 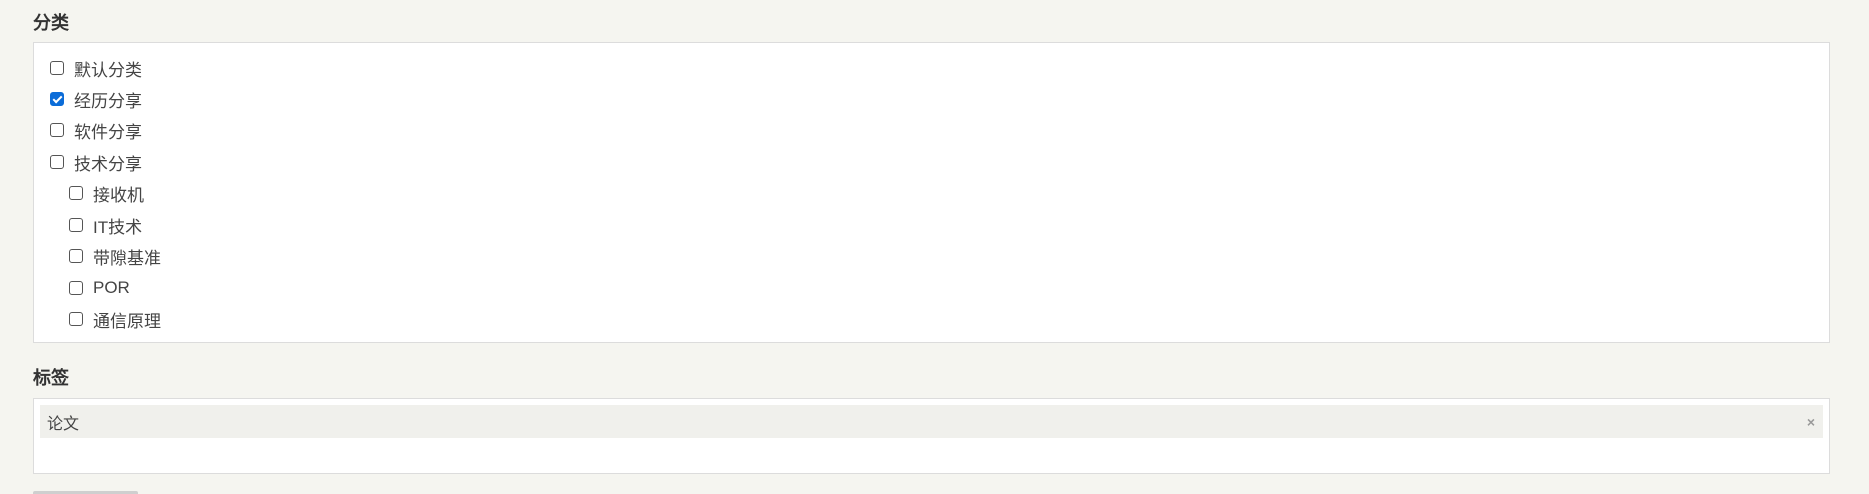 What do you see at coordinates (108, 70) in the screenshot?
I see `category-label: 默认分类` at bounding box center [108, 70].